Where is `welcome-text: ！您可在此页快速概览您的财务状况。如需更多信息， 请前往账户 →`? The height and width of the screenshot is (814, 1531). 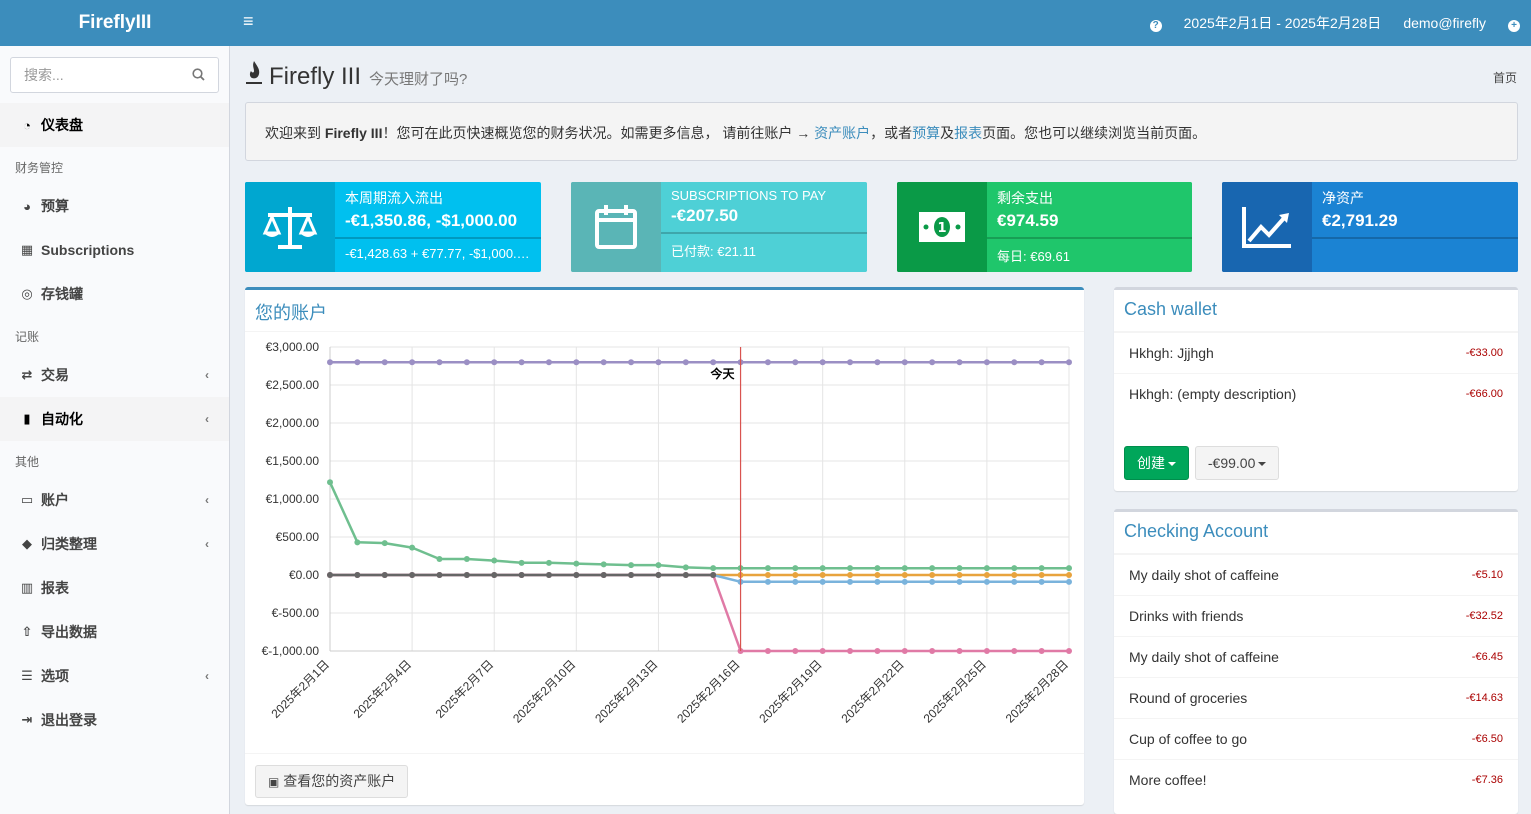 welcome-text: ！您可在此页快速概览您的财务状况。如需更多信息， 请前往账户 → is located at coordinates (598, 133).